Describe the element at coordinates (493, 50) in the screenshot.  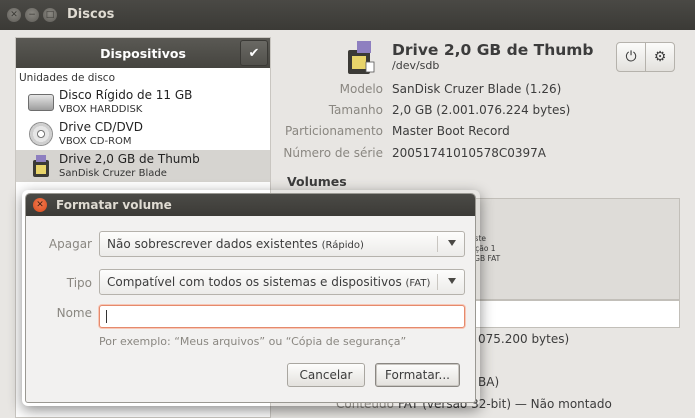
I see `drive-title: Drive 2,0 GB de Thumb` at that location.